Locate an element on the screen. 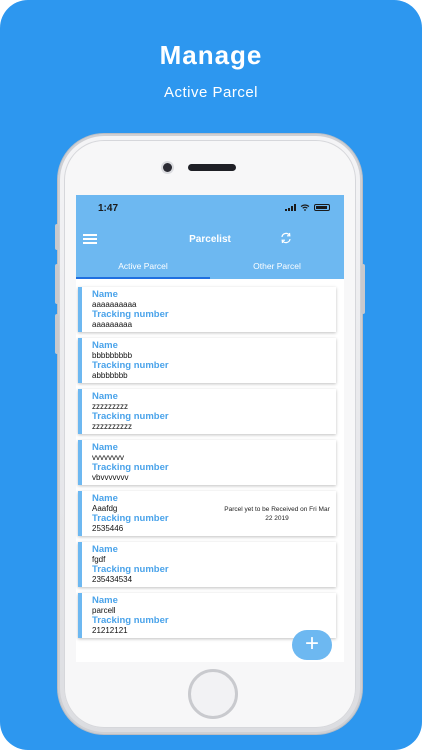 This screenshot has width=422, height=750. name-value: vvvvvvvv is located at coordinates (108, 457).